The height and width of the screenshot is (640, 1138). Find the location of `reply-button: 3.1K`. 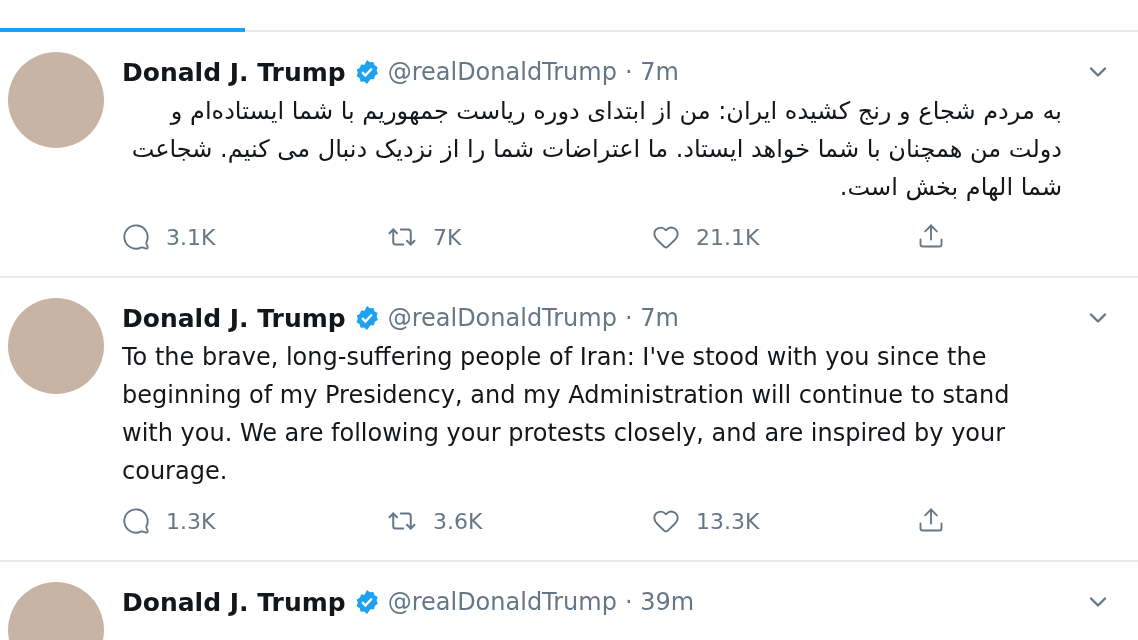

reply-button: 3.1K is located at coordinates (254, 237).